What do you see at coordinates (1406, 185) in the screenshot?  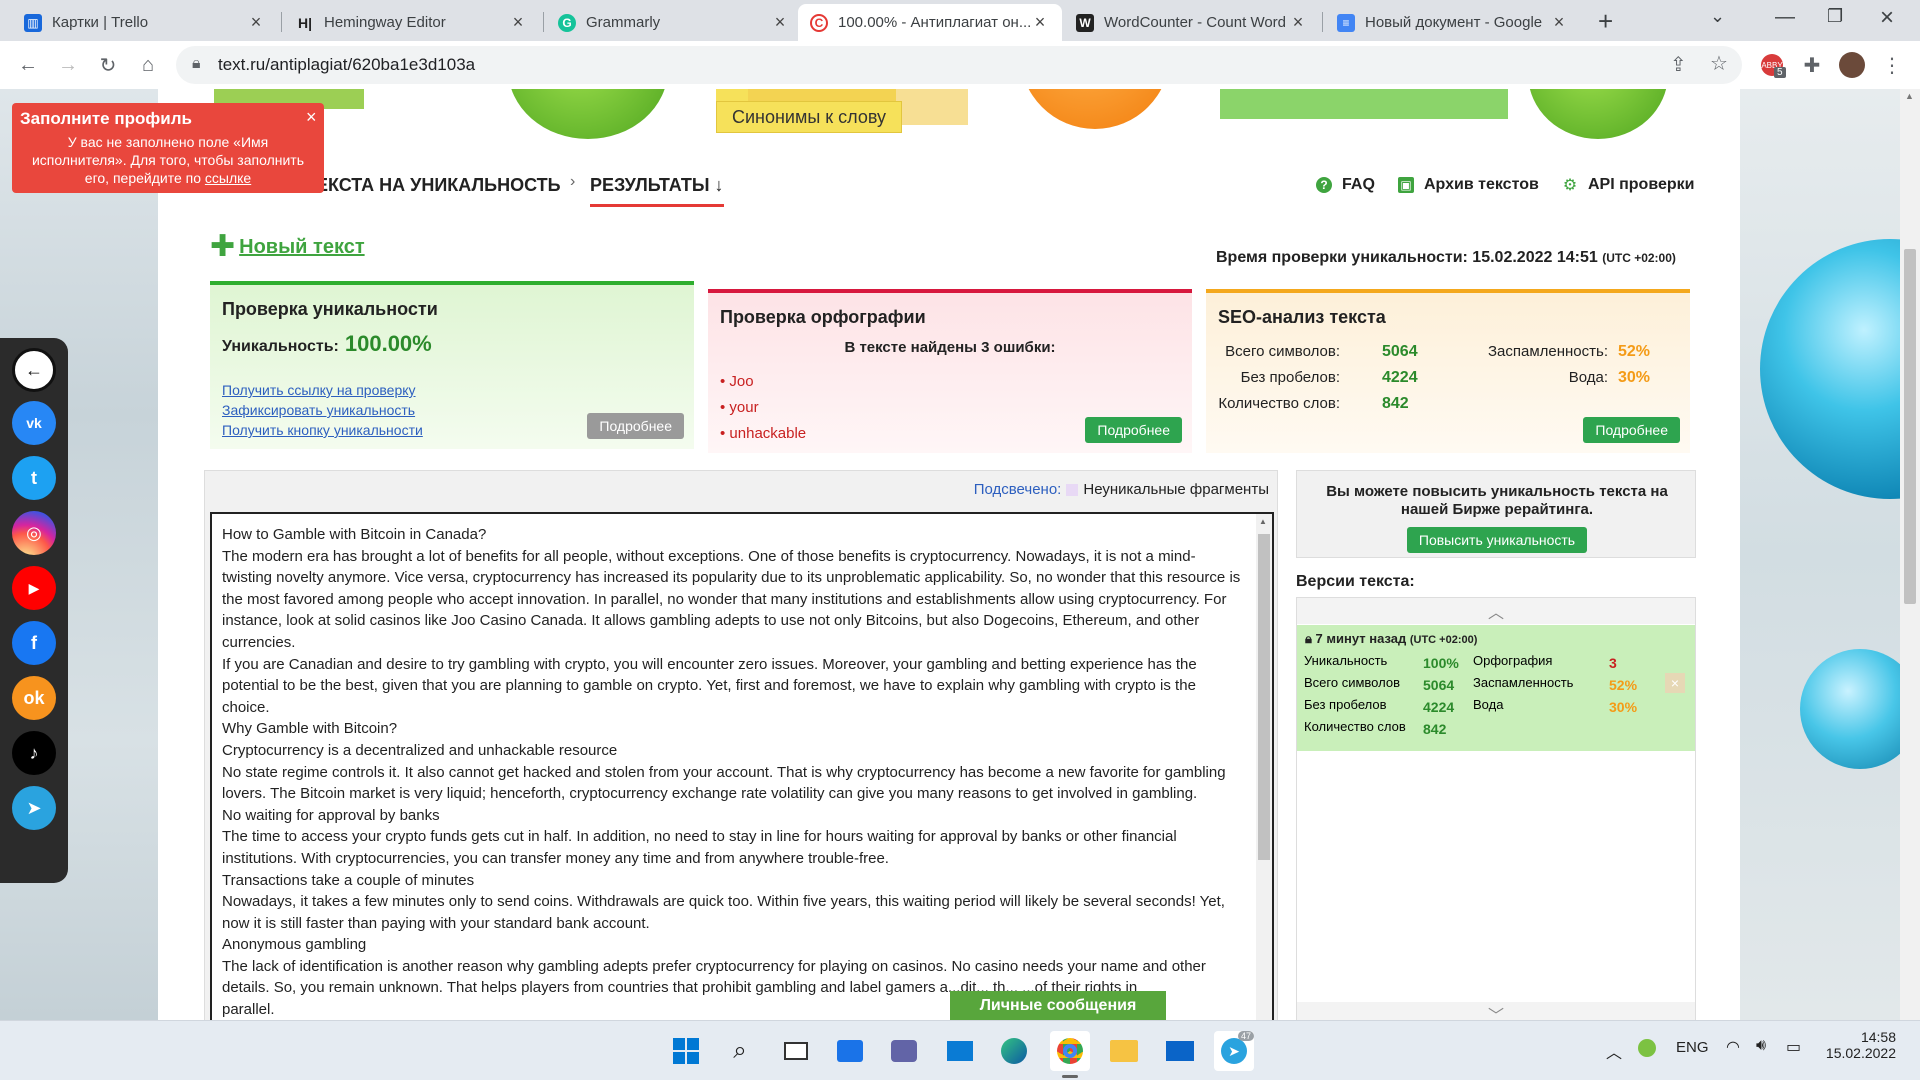 I see `archive-icon: ▣` at bounding box center [1406, 185].